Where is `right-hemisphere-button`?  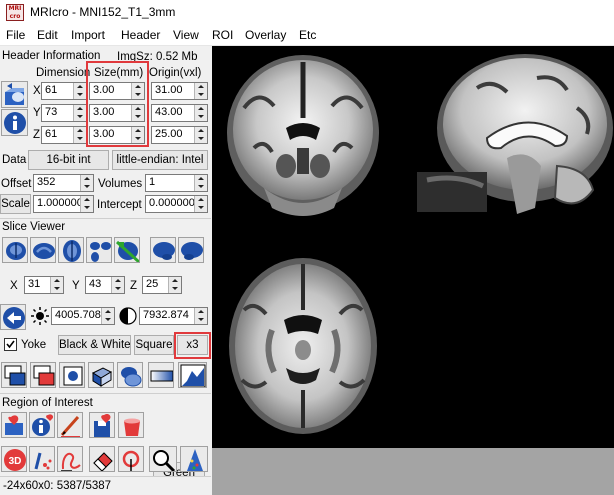
right-hemisphere-button is located at coordinates (191, 250).